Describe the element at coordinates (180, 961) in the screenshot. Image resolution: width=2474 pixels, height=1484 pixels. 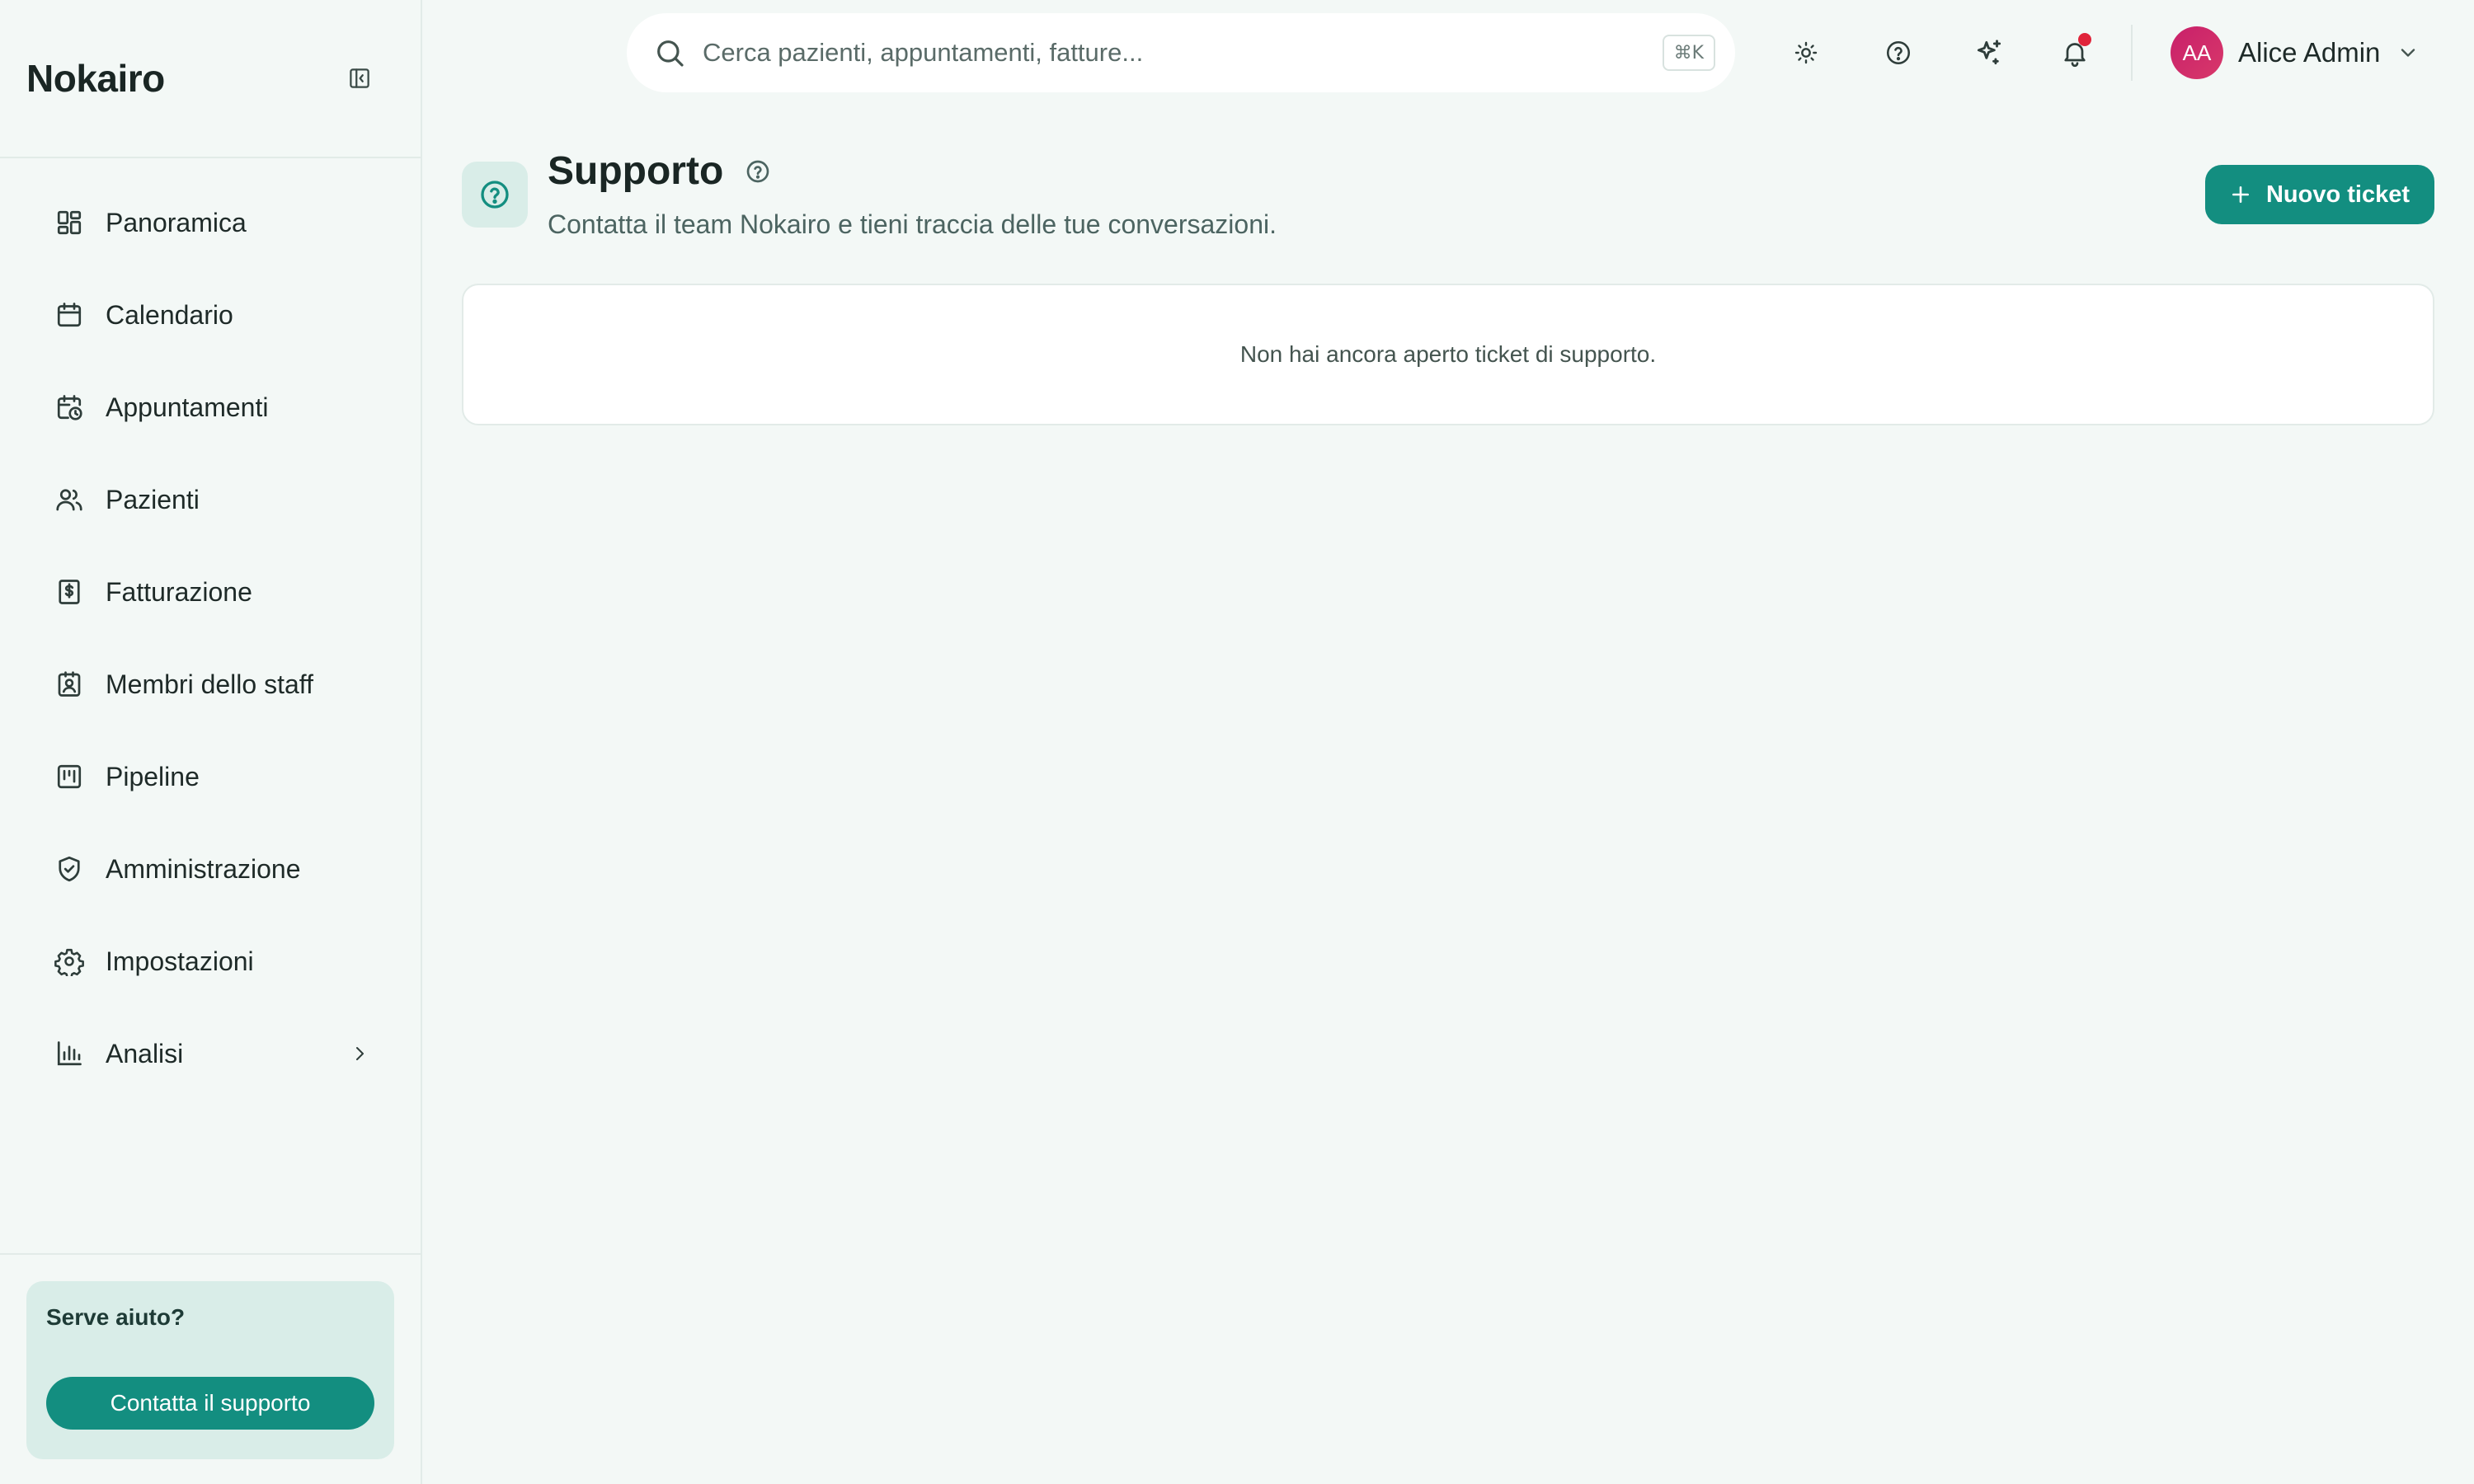
I see `sidebar-item-label: Impostazioni` at that location.